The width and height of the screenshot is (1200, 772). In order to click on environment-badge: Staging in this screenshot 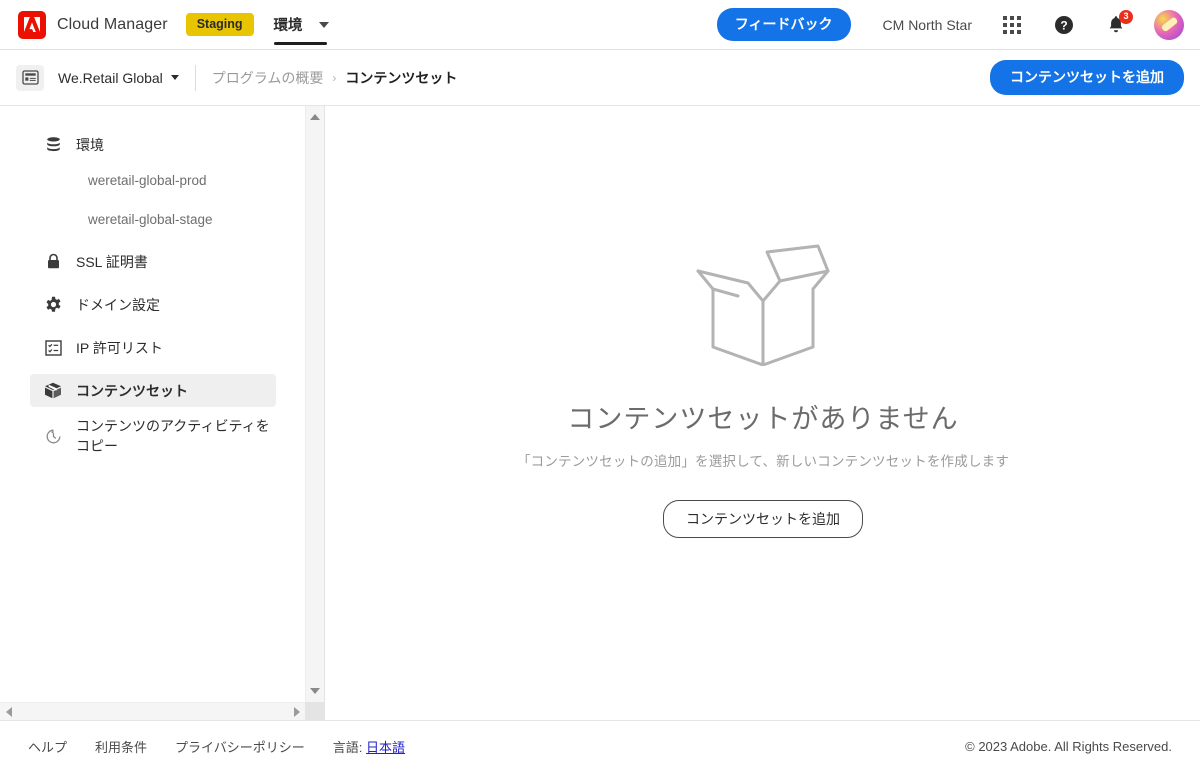, I will do `click(219, 24)`.